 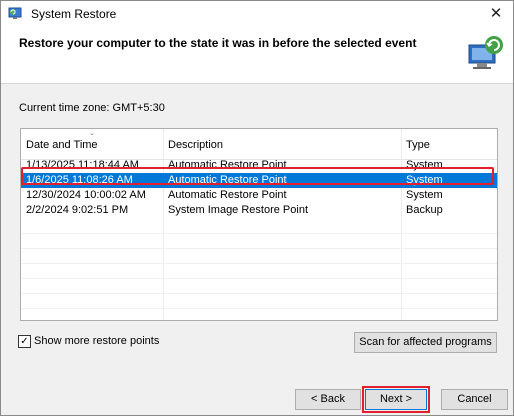 What do you see at coordinates (474, 399) in the screenshot?
I see `cancel-button: Cancel` at bounding box center [474, 399].